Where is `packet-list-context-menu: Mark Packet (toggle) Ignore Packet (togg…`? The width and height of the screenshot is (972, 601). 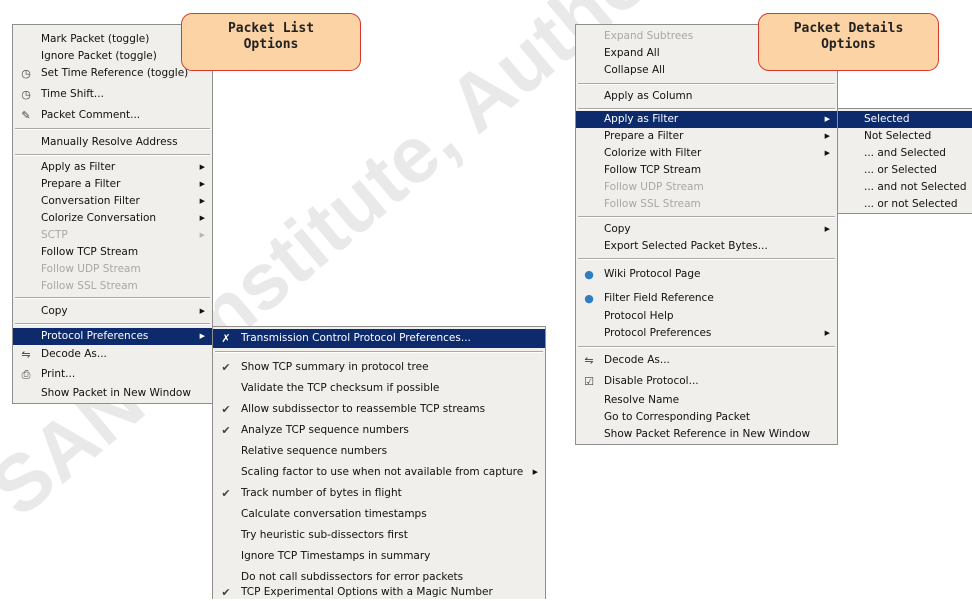 packet-list-context-menu: Mark Packet (toggle) Ignore Packet (togg… is located at coordinates (112, 214).